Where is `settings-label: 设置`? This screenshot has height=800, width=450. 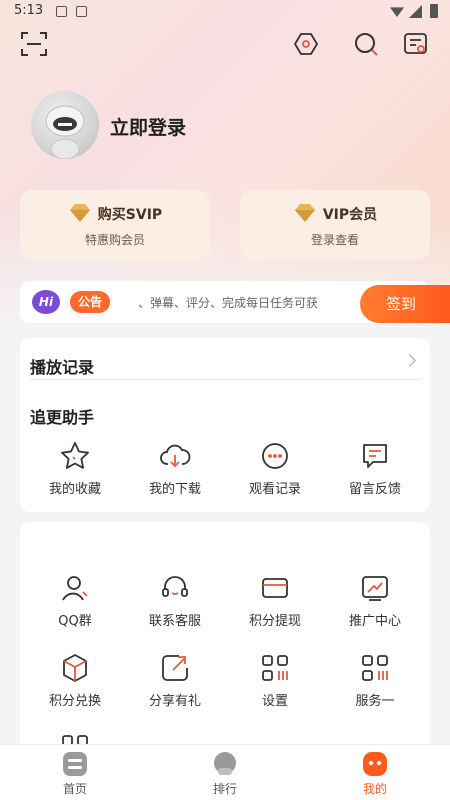
settings-label: 设置 is located at coordinates (274, 701).